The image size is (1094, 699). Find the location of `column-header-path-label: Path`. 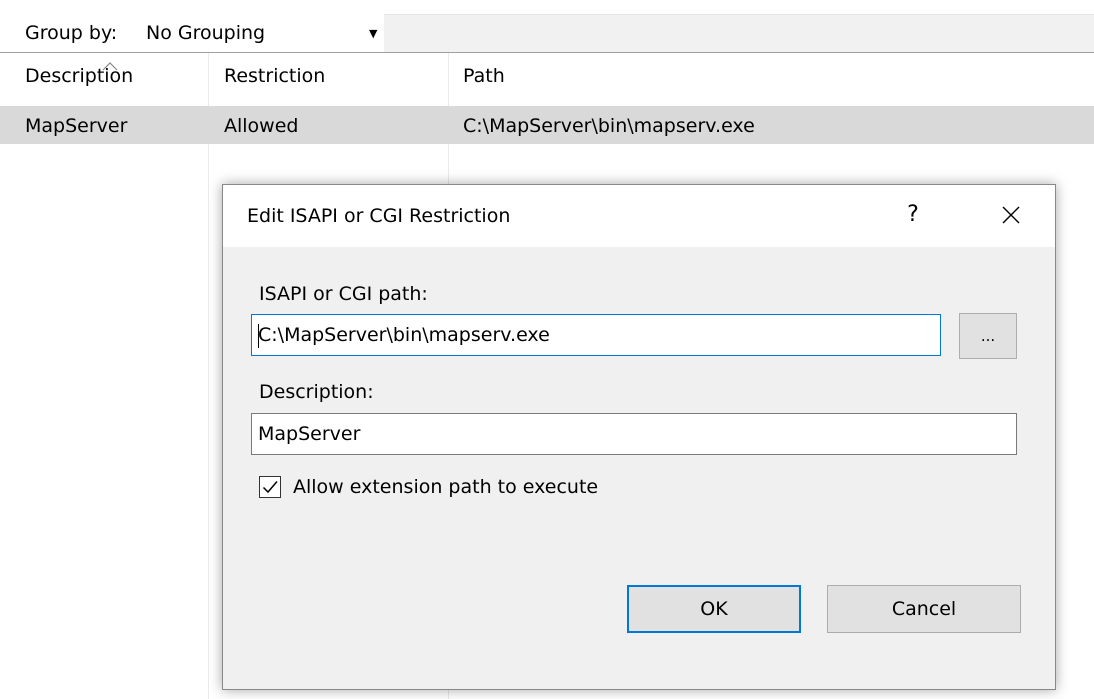

column-header-path-label: Path is located at coordinates (484, 76).